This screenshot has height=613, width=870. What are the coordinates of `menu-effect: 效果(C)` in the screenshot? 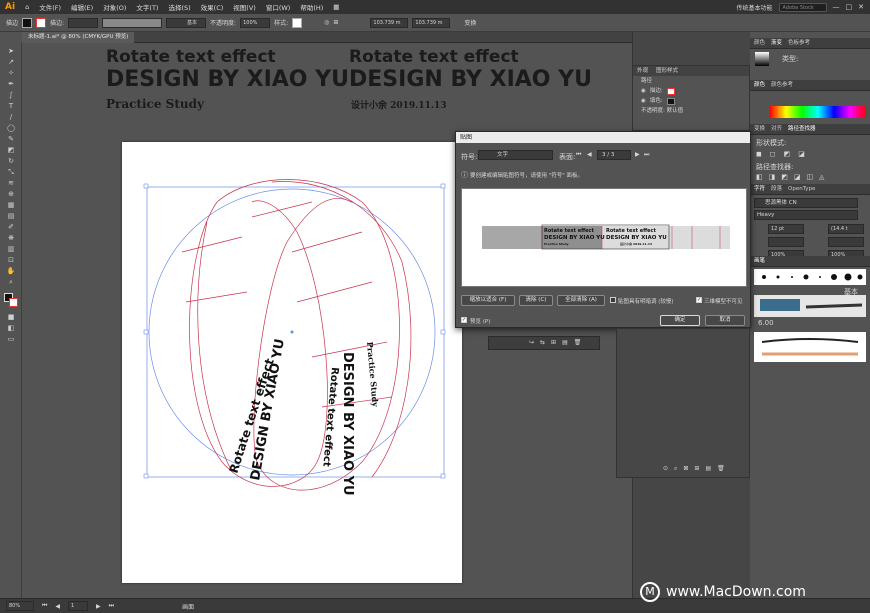 It's located at (212, 7).